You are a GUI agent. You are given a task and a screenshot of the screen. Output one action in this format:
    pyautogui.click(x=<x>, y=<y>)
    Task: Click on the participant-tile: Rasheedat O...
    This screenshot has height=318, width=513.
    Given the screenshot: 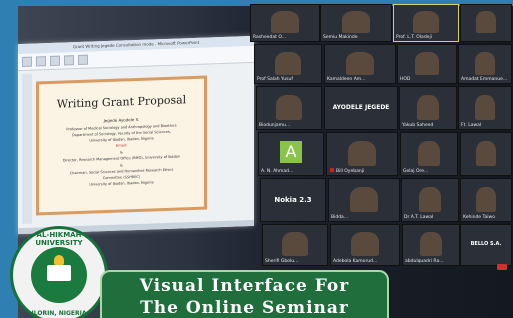 What is the action you would take?
    pyautogui.click(x=285, y=23)
    